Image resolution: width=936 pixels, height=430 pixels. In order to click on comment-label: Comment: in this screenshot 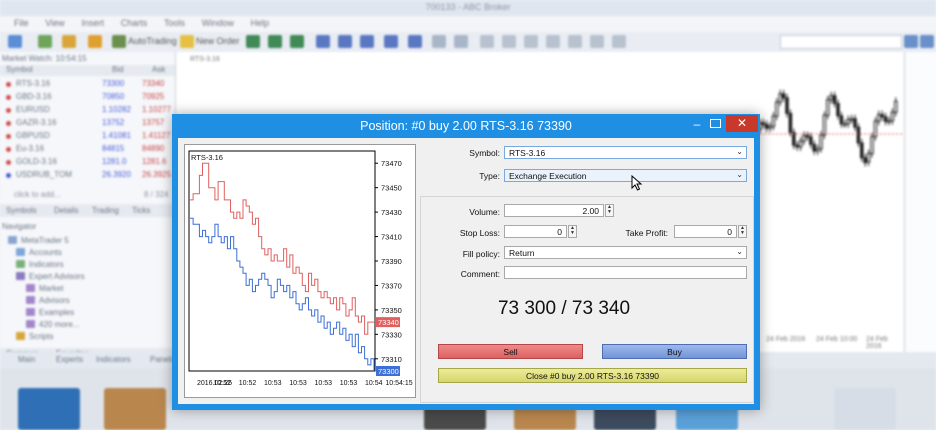, I will do `click(480, 274)`.